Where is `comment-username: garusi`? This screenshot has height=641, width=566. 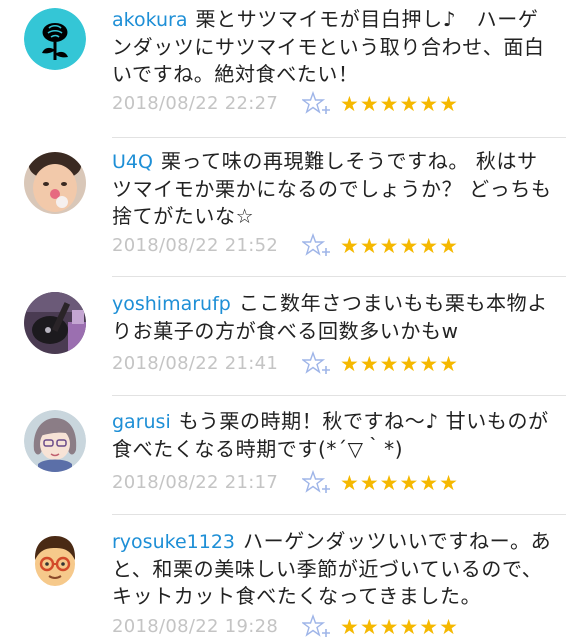 comment-username: garusi is located at coordinates (141, 422).